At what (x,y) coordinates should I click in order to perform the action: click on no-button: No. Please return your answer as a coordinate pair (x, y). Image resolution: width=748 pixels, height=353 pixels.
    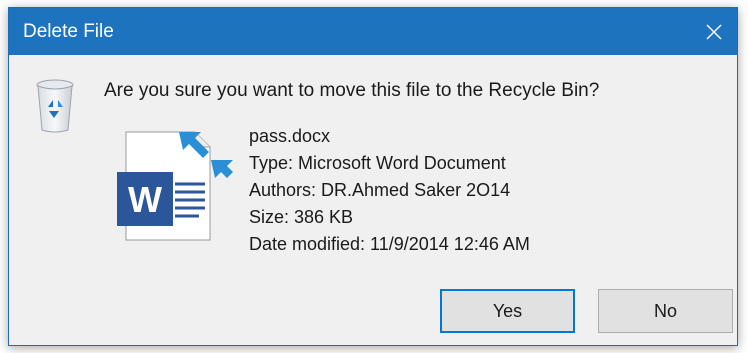
    Looking at the image, I should click on (665, 311).